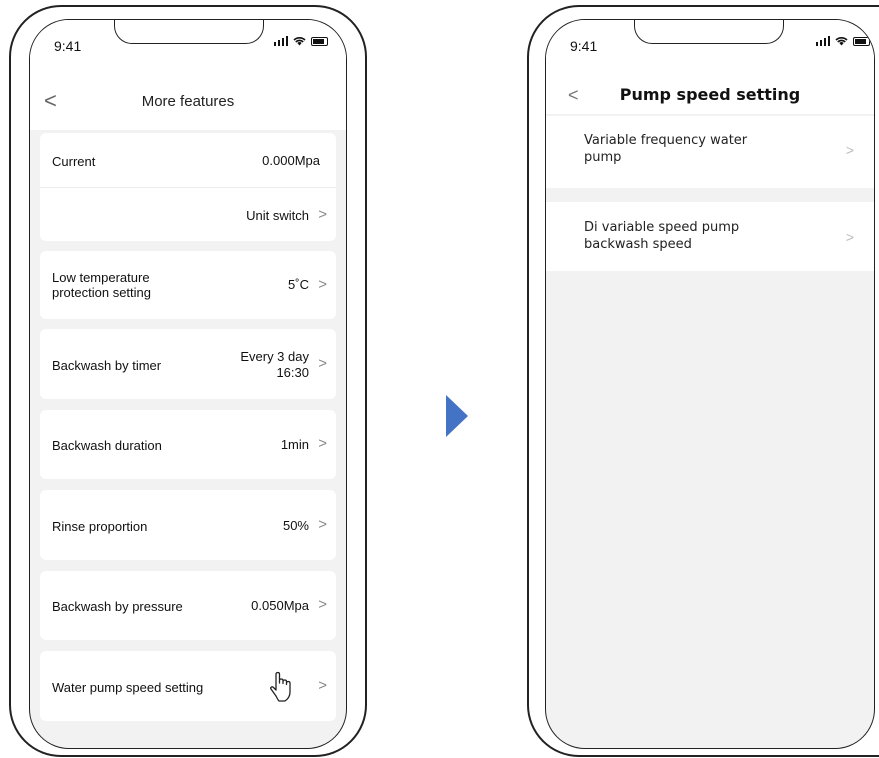 The height and width of the screenshot is (758, 879). I want to click on nav-bar: < More features, so click(188, 100).